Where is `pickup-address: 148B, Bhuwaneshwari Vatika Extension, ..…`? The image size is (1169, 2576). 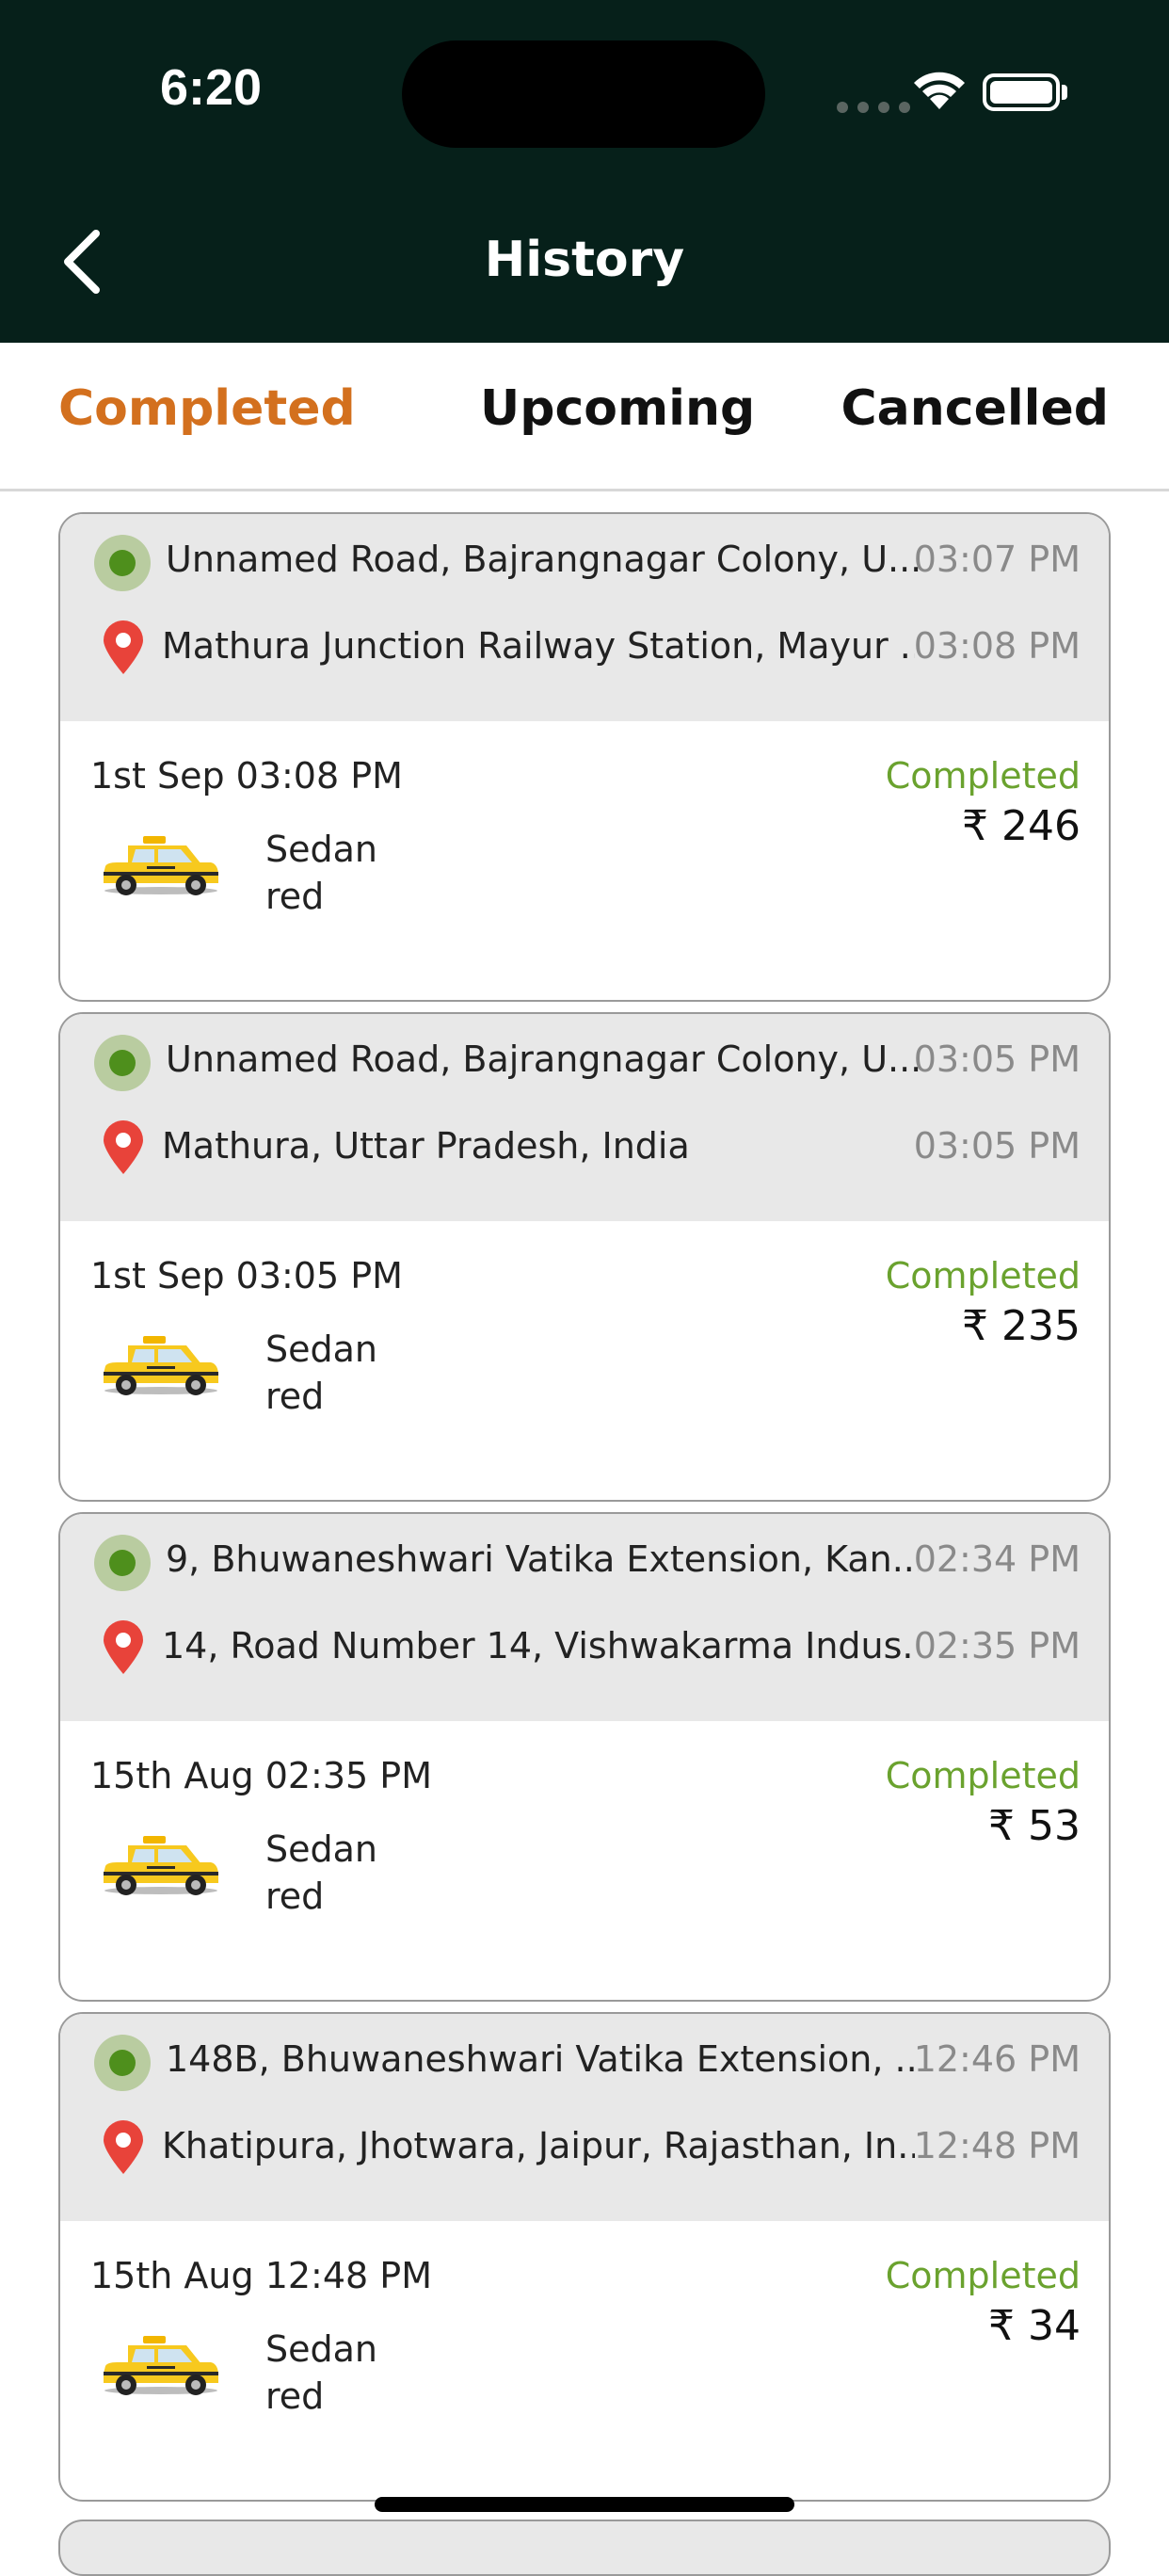 pickup-address: 148B, Bhuwaneshwari Vatika Extension, ..… is located at coordinates (542, 2059).